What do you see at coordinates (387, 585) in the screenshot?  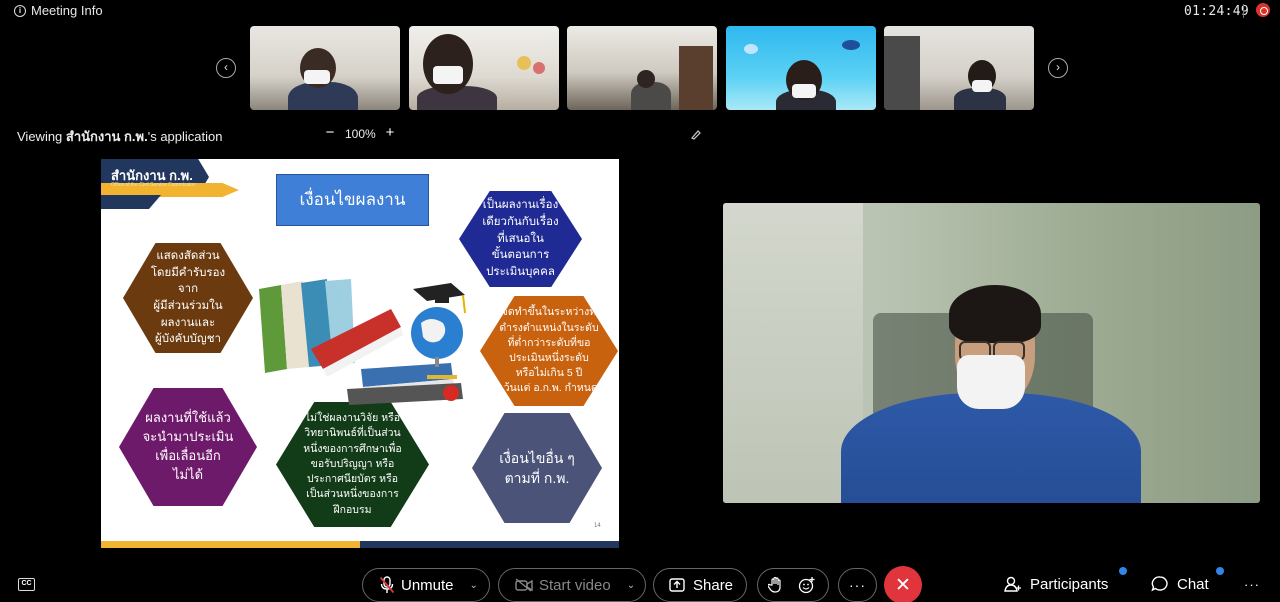 I see `microphone-muted-icon` at bounding box center [387, 585].